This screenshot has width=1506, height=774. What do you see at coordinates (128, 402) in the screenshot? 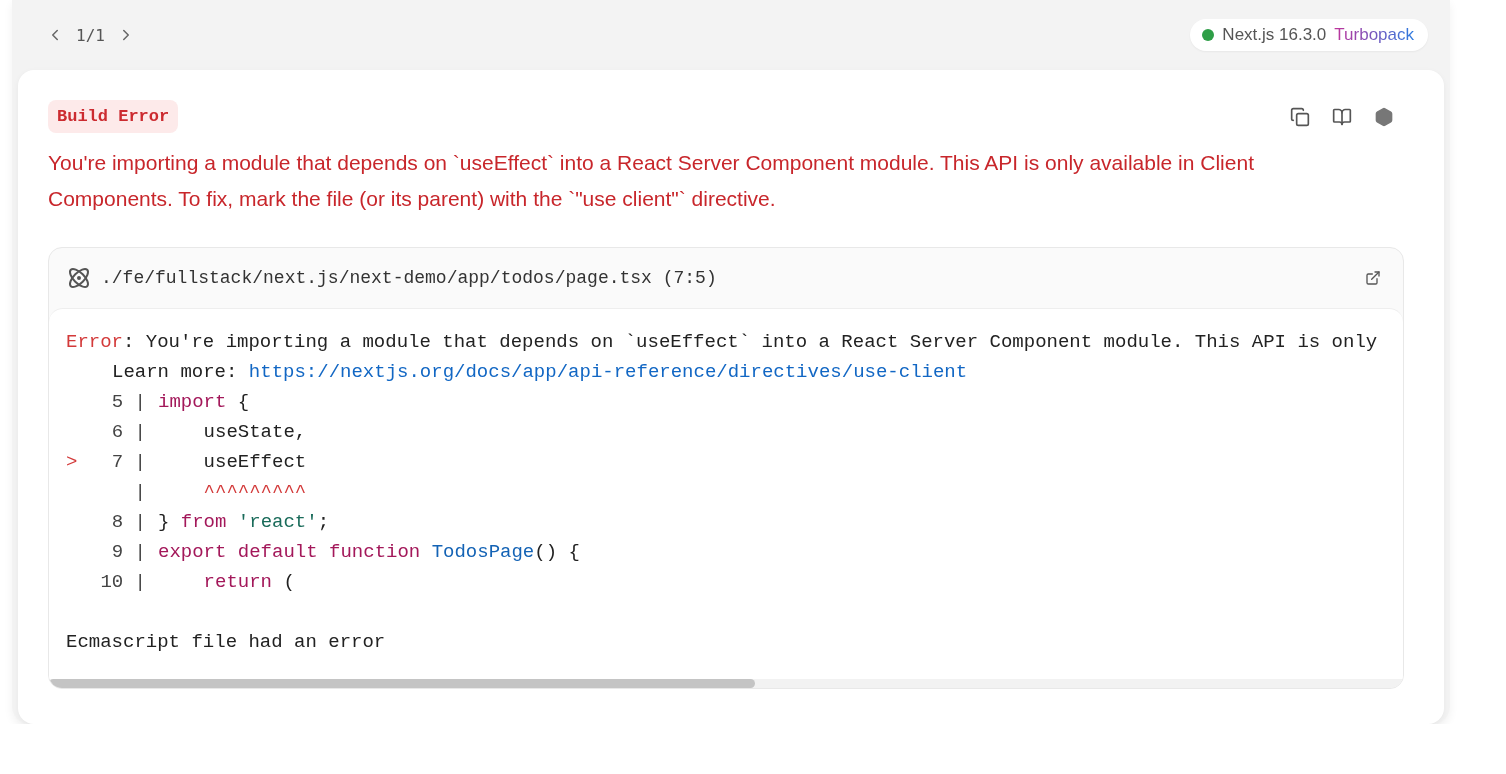
I see `line-gutter: 5 |` at bounding box center [128, 402].